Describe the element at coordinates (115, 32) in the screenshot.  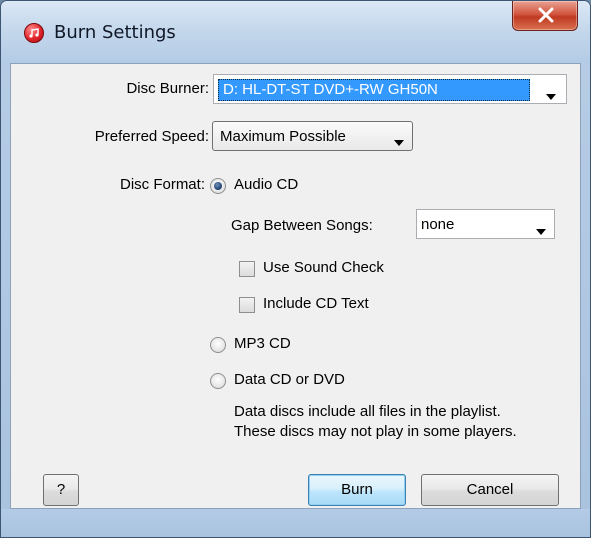
I see `window-title: Burn Settings` at that location.